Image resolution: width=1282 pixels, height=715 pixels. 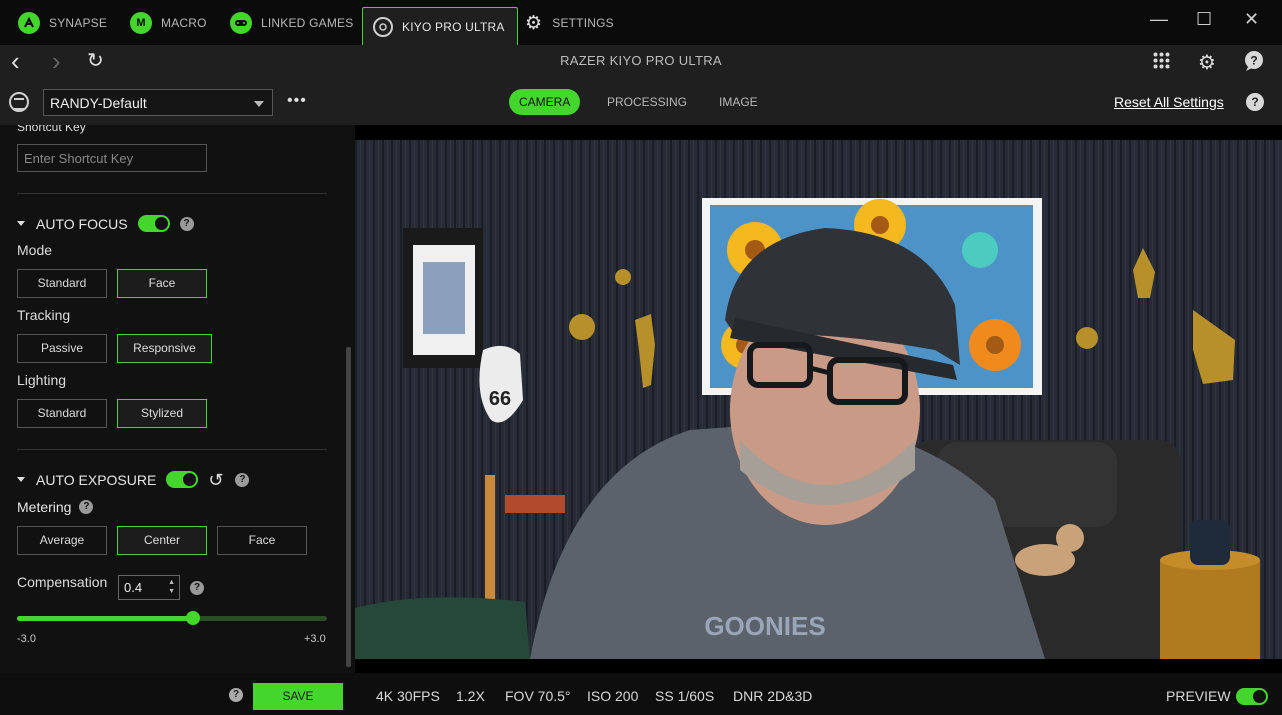 What do you see at coordinates (298, 696) in the screenshot?
I see `save-button: SAVE` at bounding box center [298, 696].